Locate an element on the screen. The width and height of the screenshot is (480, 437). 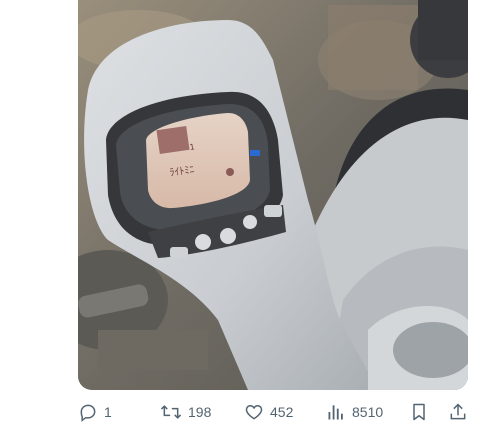
repost-icon is located at coordinates (171, 412).